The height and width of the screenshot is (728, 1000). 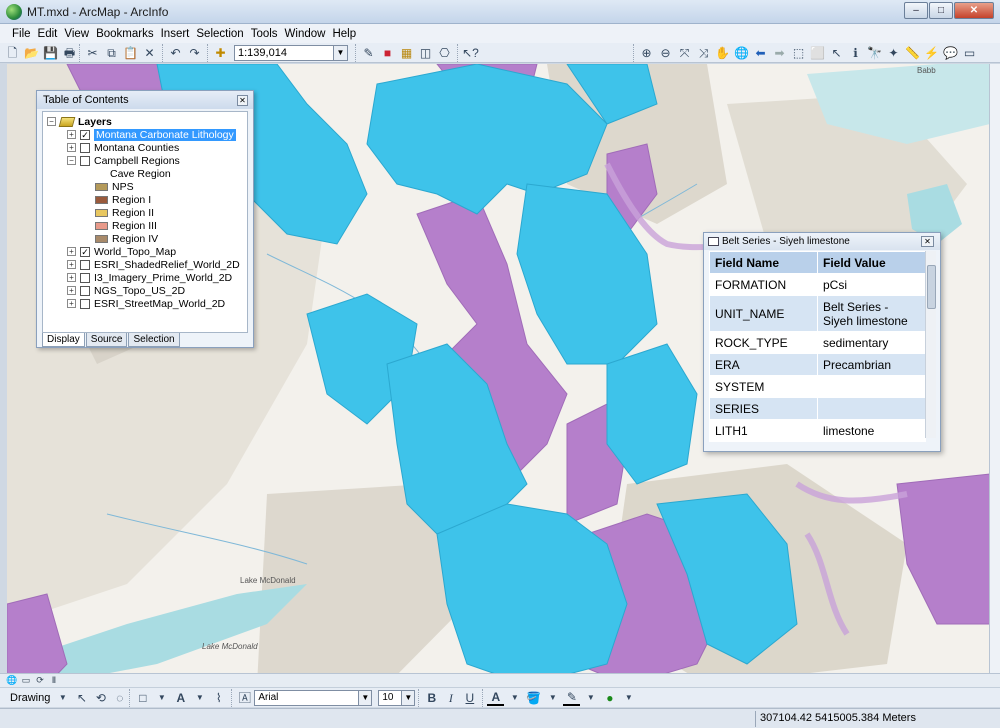 I want to click on zoom-whole-page-icon: ◌, so click(x=119, y=698).